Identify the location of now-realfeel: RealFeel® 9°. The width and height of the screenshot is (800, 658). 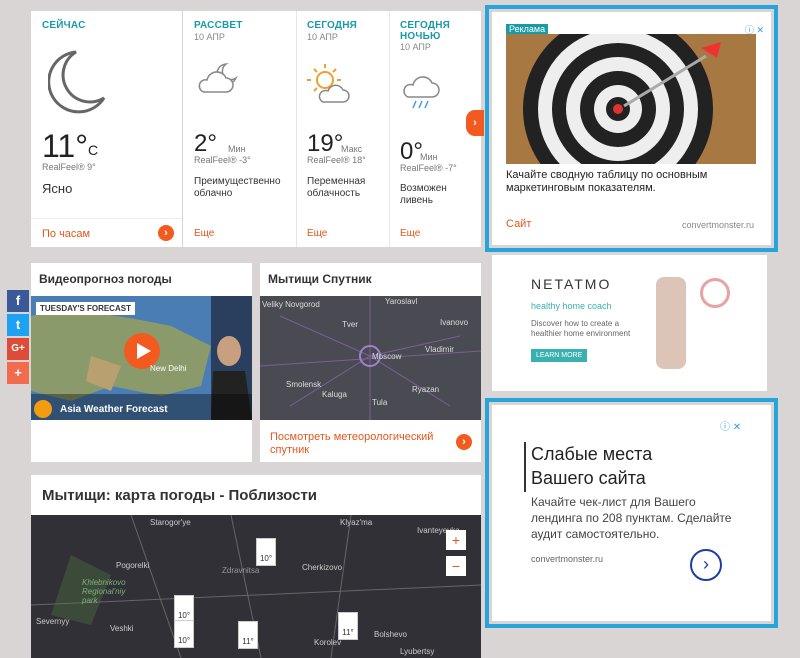
(69, 167).